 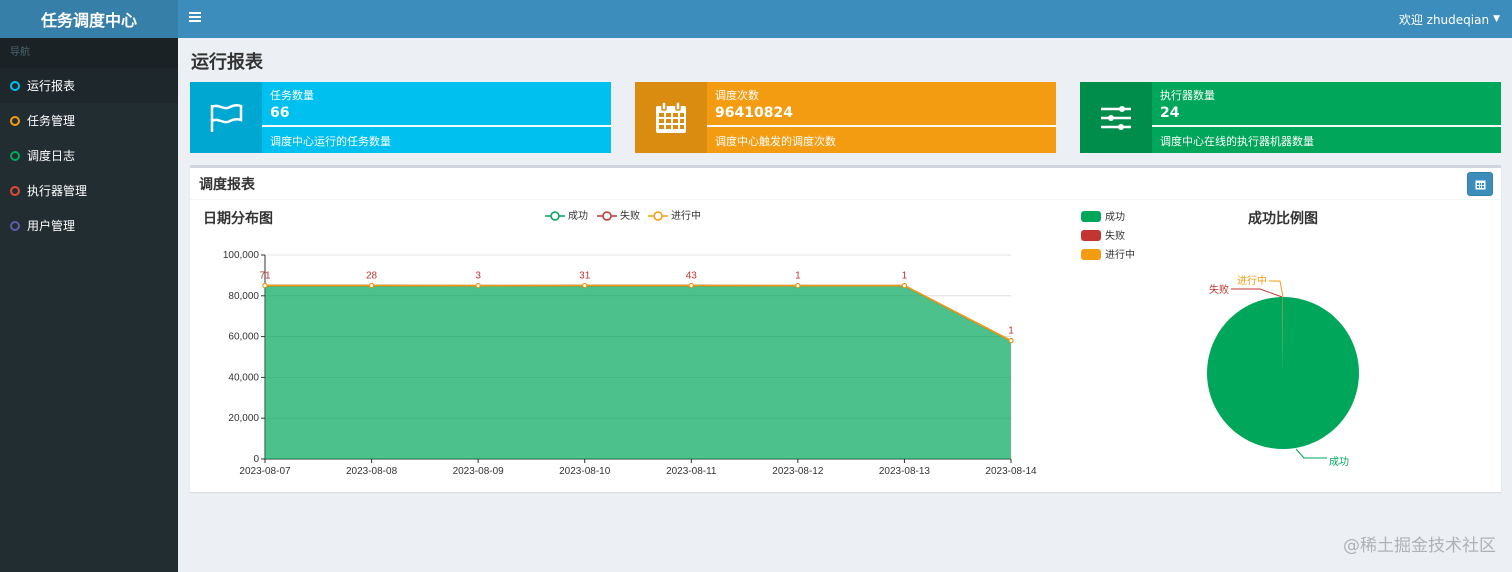 What do you see at coordinates (400, 117) in the screenshot?
I see `info-box-tasks: 任务数量 66 调度中心运行的任务数量` at bounding box center [400, 117].